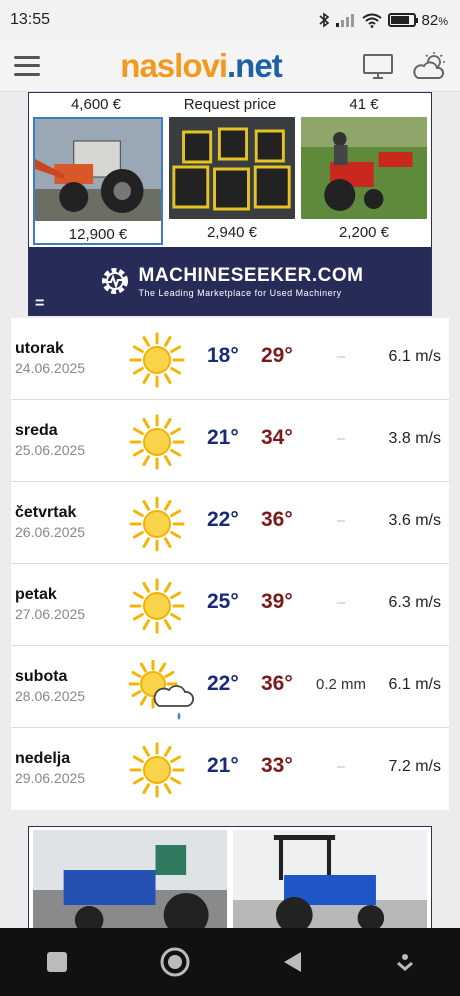  Describe the element at coordinates (130, 879) in the screenshot. I see `blue-tractor-image` at that location.